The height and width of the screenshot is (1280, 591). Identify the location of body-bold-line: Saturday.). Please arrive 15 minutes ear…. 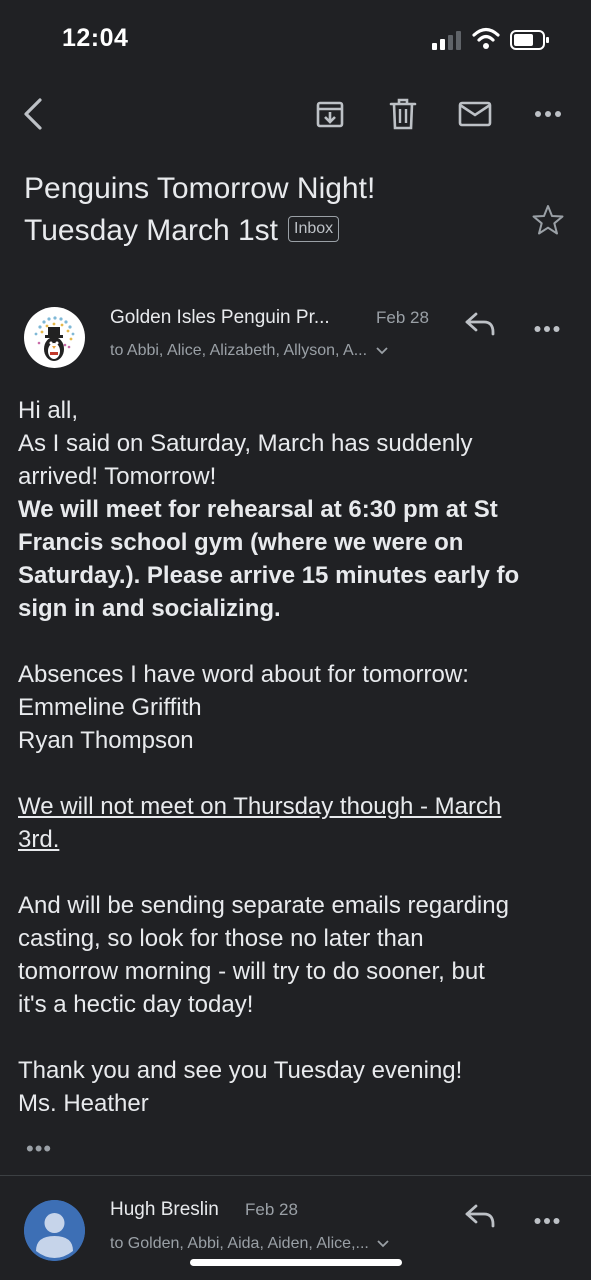
(269, 575).